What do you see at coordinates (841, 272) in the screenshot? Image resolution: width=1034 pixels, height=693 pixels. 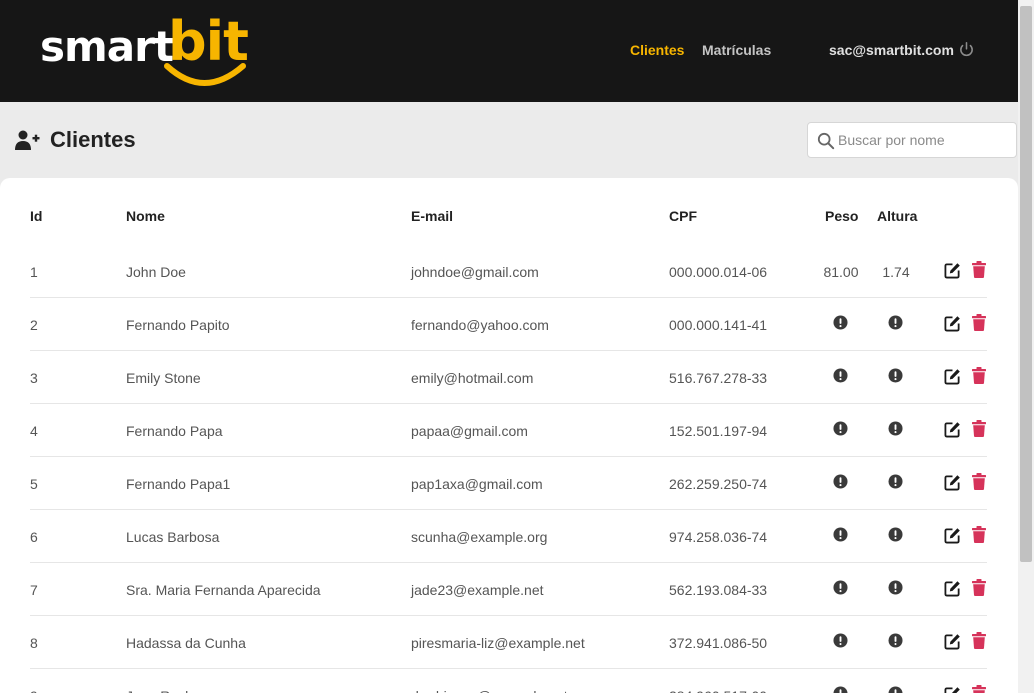 I see `cell-peso: 81.00` at bounding box center [841, 272].